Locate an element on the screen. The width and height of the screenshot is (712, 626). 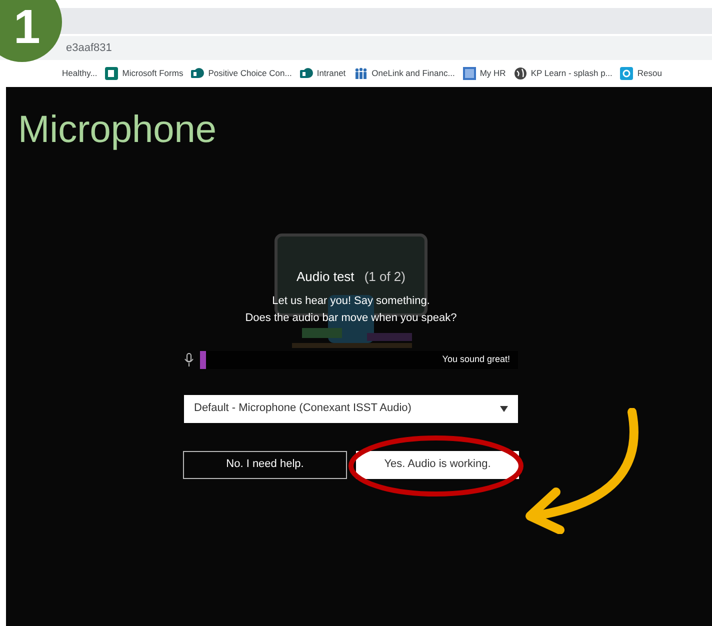
microphone-icon is located at coordinates (189, 359).